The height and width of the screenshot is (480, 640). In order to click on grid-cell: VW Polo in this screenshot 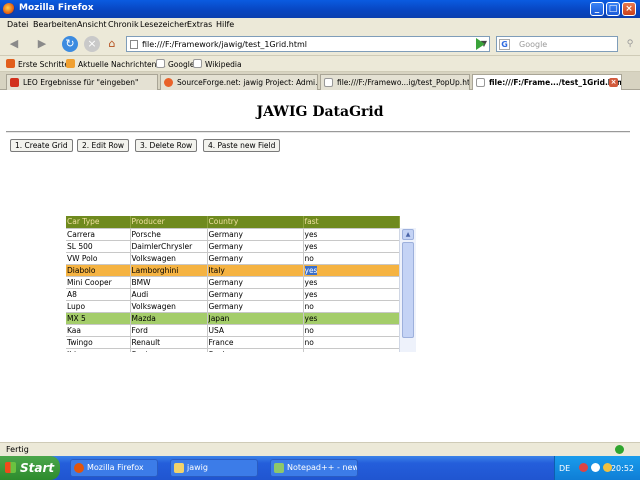, I will do `click(98, 258)`.